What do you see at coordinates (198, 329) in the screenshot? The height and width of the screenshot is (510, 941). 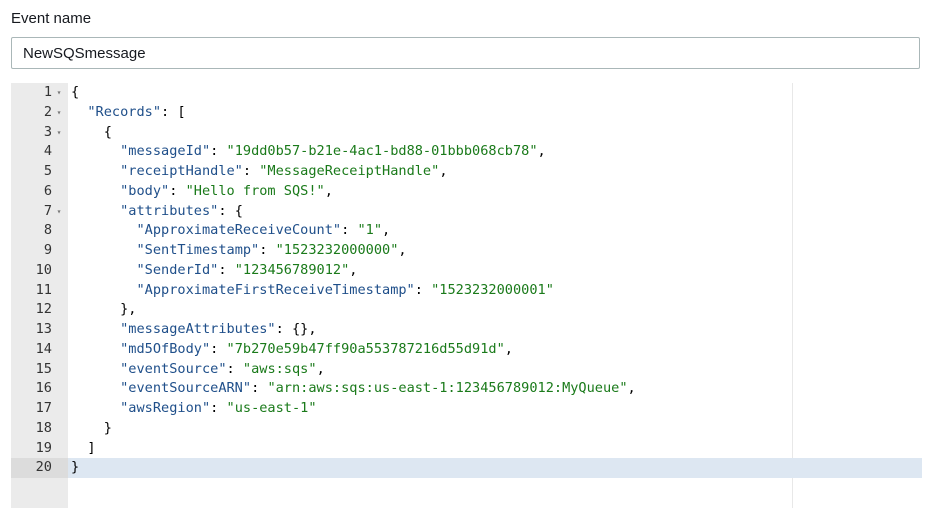 I see `json-key: "messageAttributes"` at bounding box center [198, 329].